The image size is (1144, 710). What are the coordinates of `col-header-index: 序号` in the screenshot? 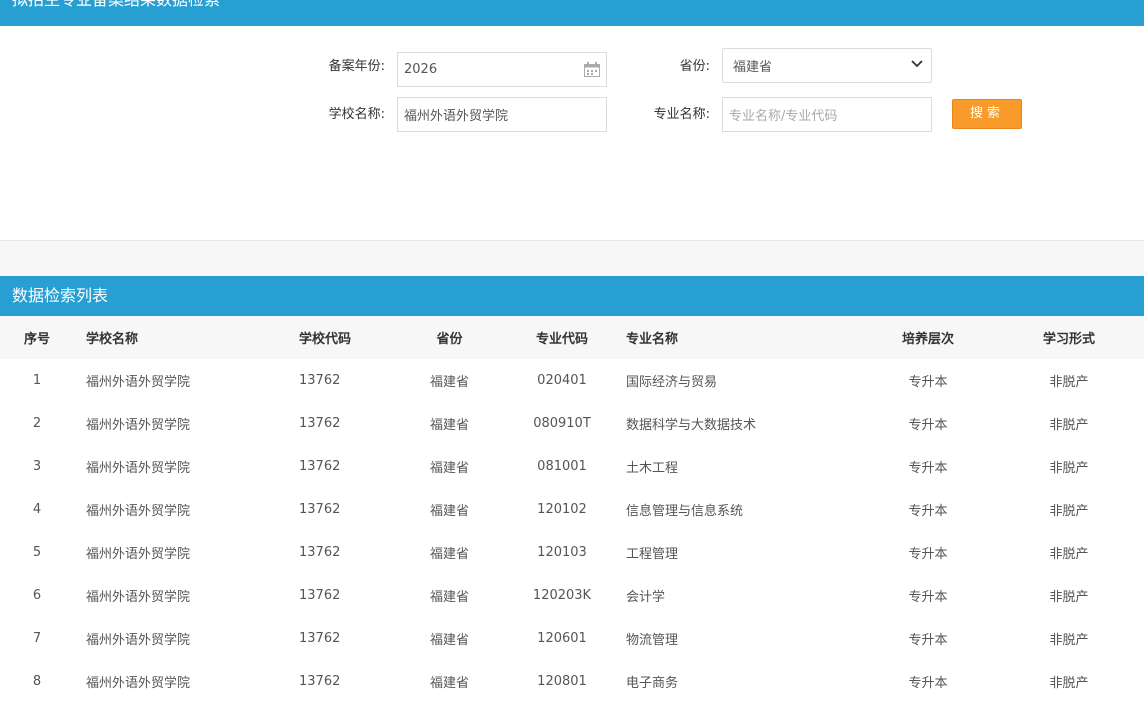 It's located at (37, 337).